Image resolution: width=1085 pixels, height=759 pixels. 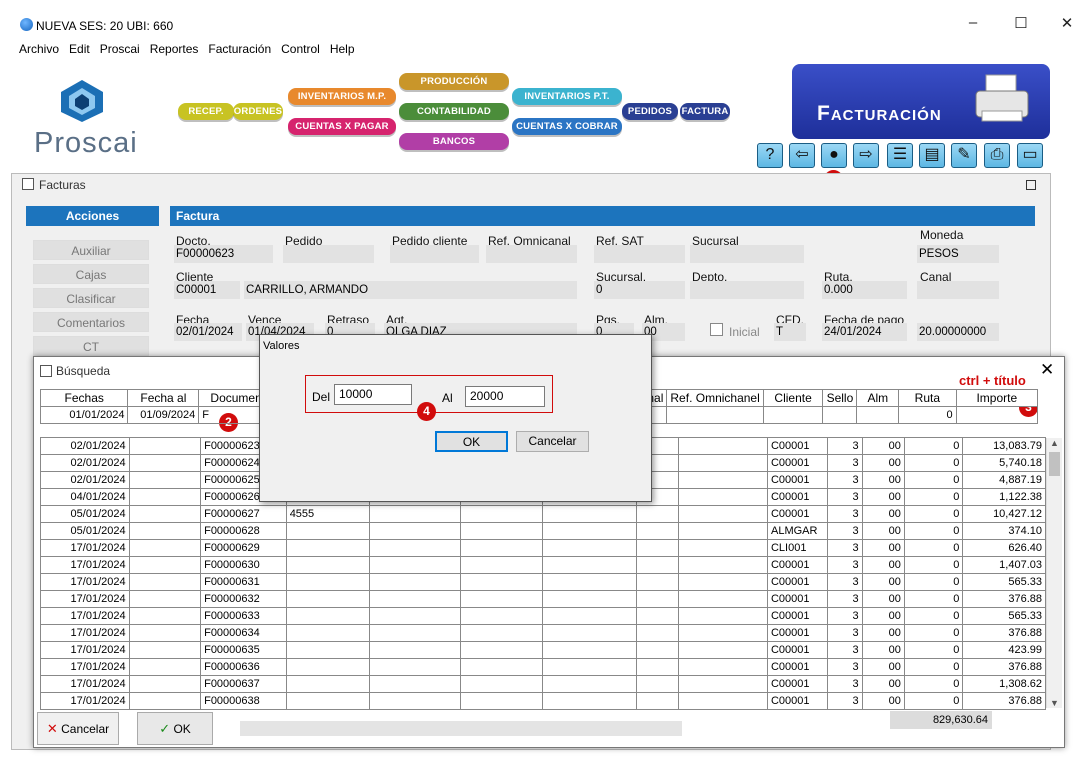 I want to click on table-row: 17/01/2024 F00000630 C00001 3 00 0 1,407.03, so click(x=543, y=565).